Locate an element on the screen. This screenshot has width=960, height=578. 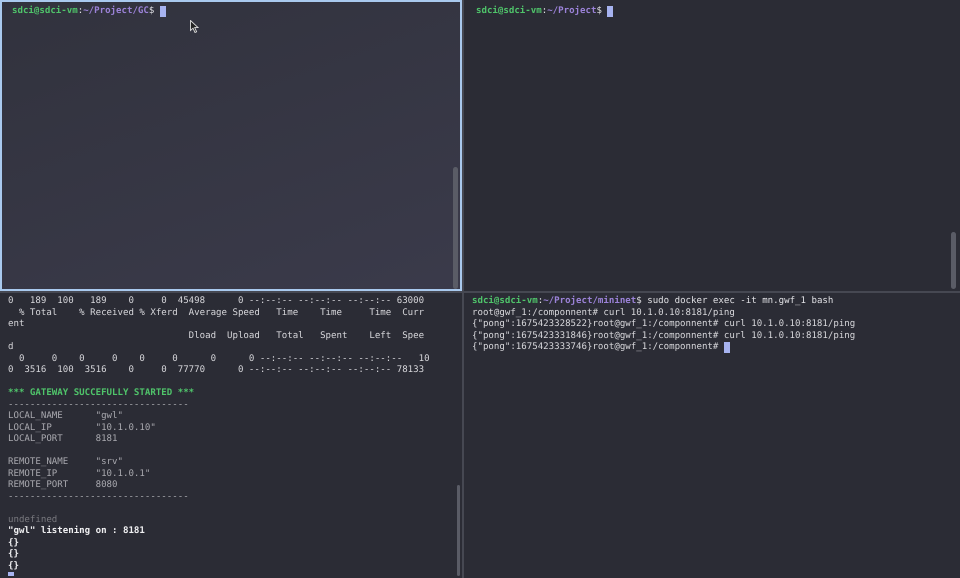
status-heading: *** GATEWAY SUCCEFULLY STARTED *** is located at coordinates (101, 394).